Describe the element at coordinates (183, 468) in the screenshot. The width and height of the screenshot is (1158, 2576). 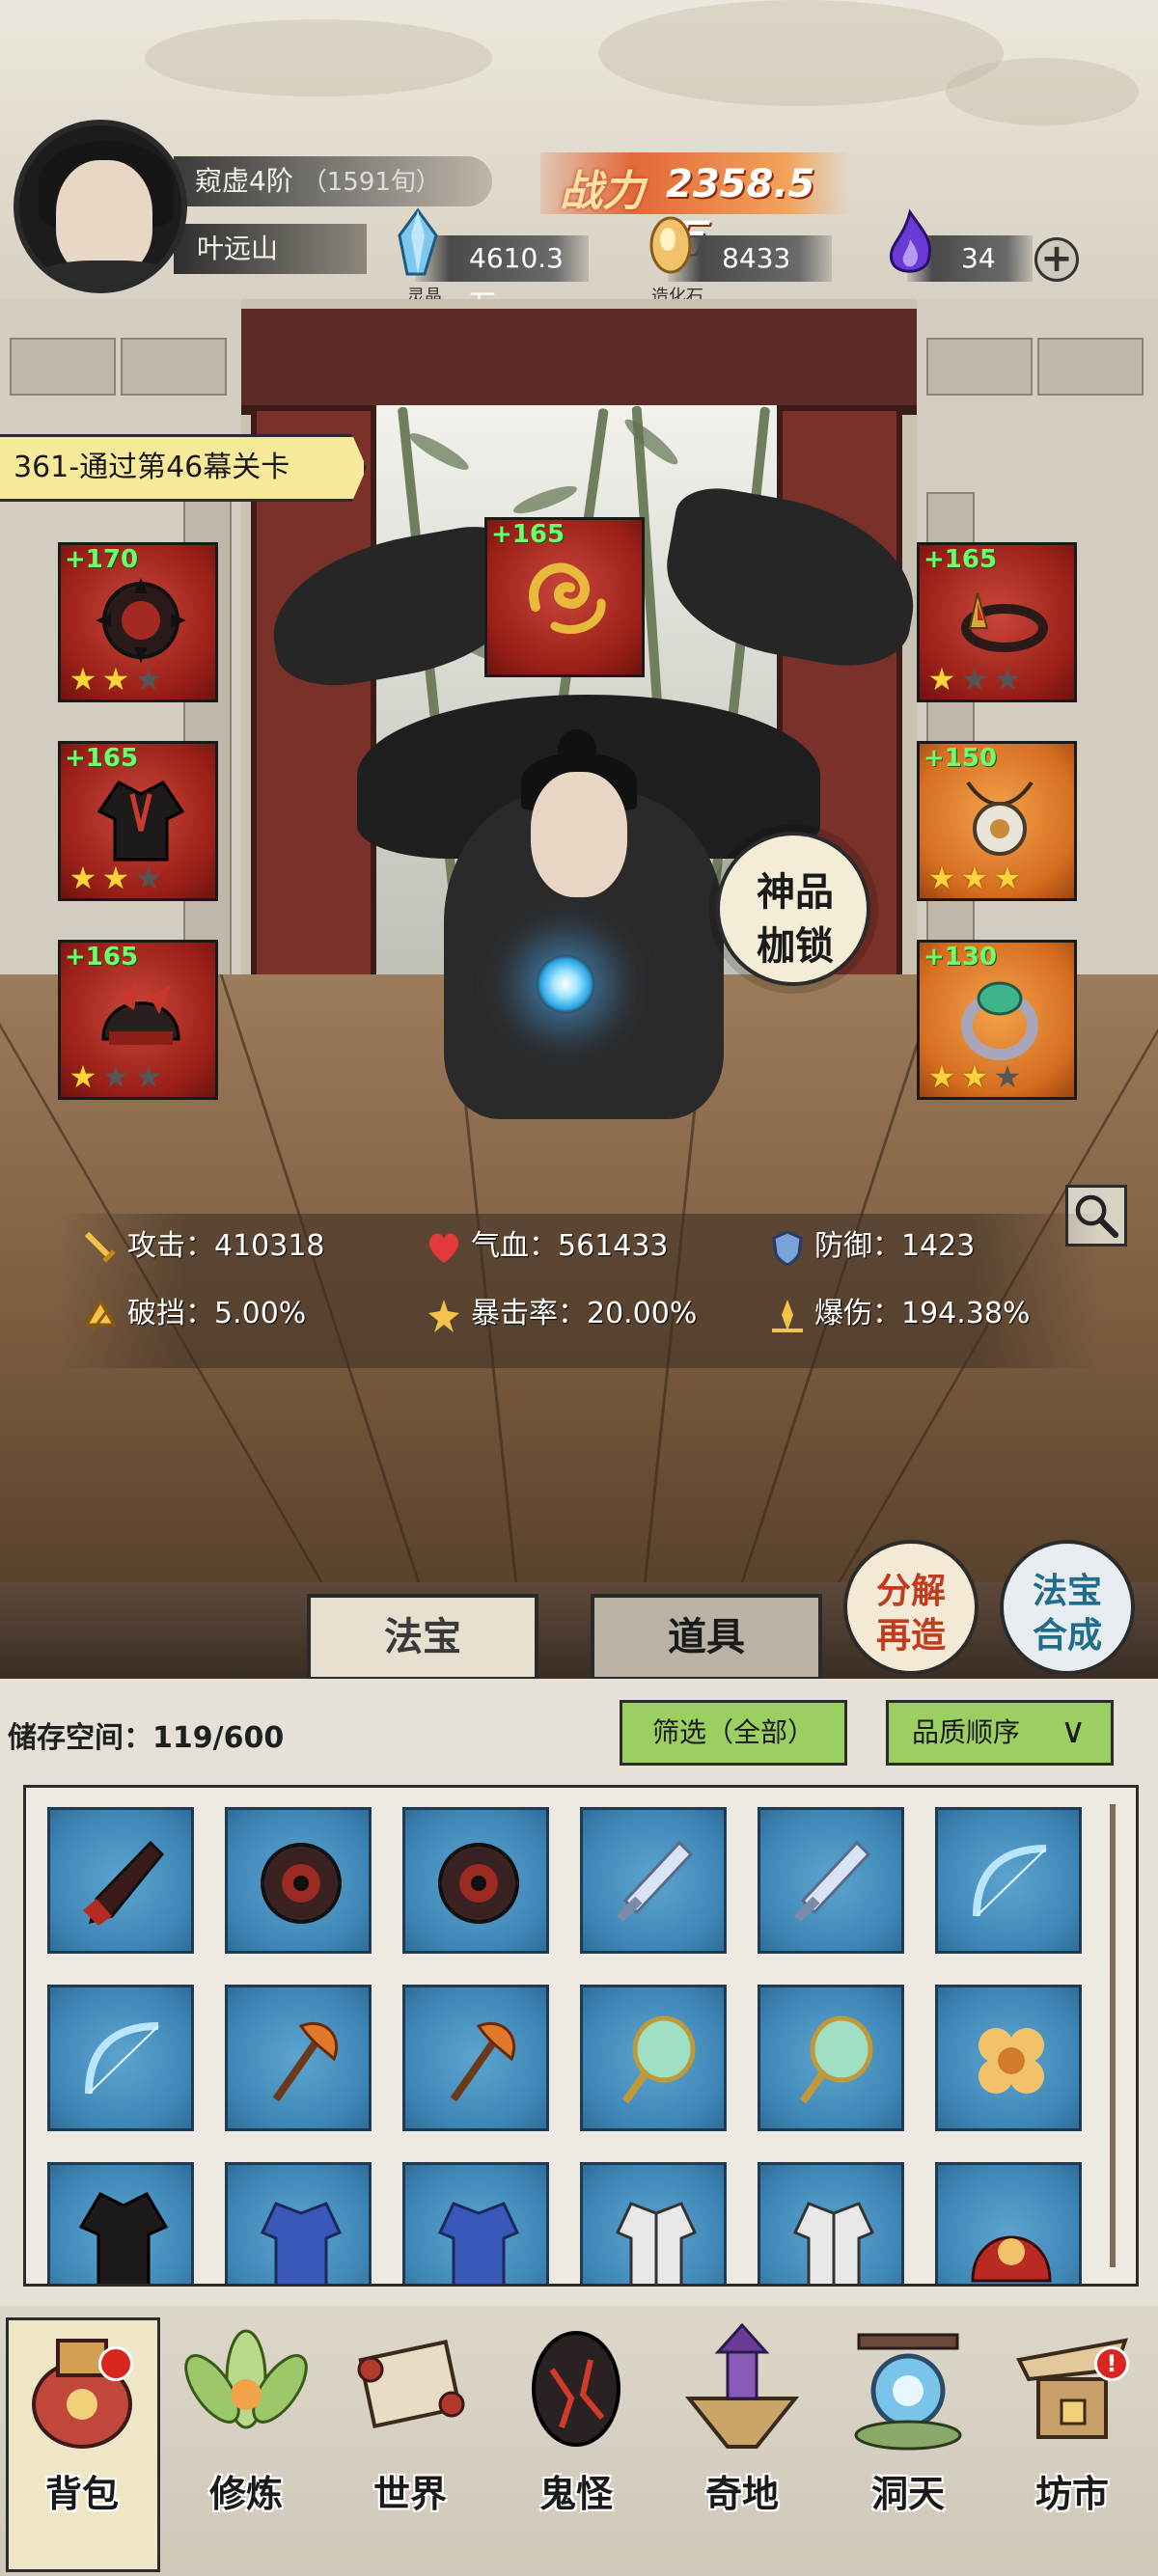
I see `quest-banner: 361-通过第46幕关卡` at that location.